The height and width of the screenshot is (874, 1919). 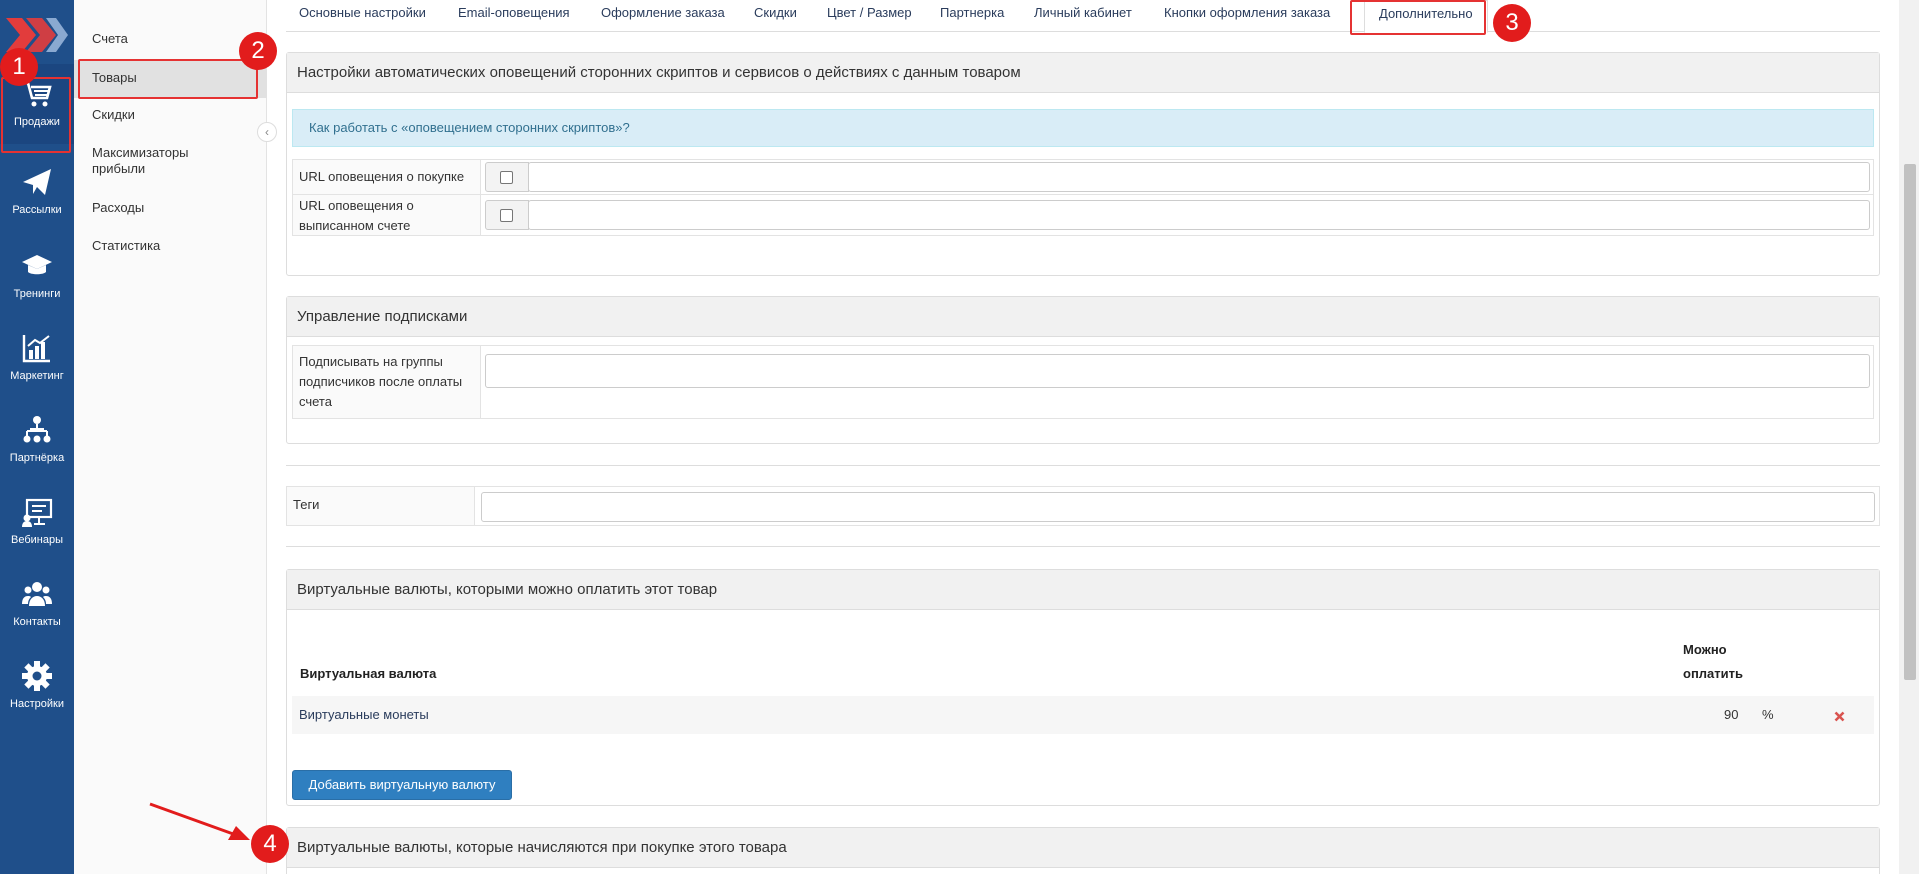 I want to click on col-can-pay-header: Можно оплатить, so click(x=1713, y=661).